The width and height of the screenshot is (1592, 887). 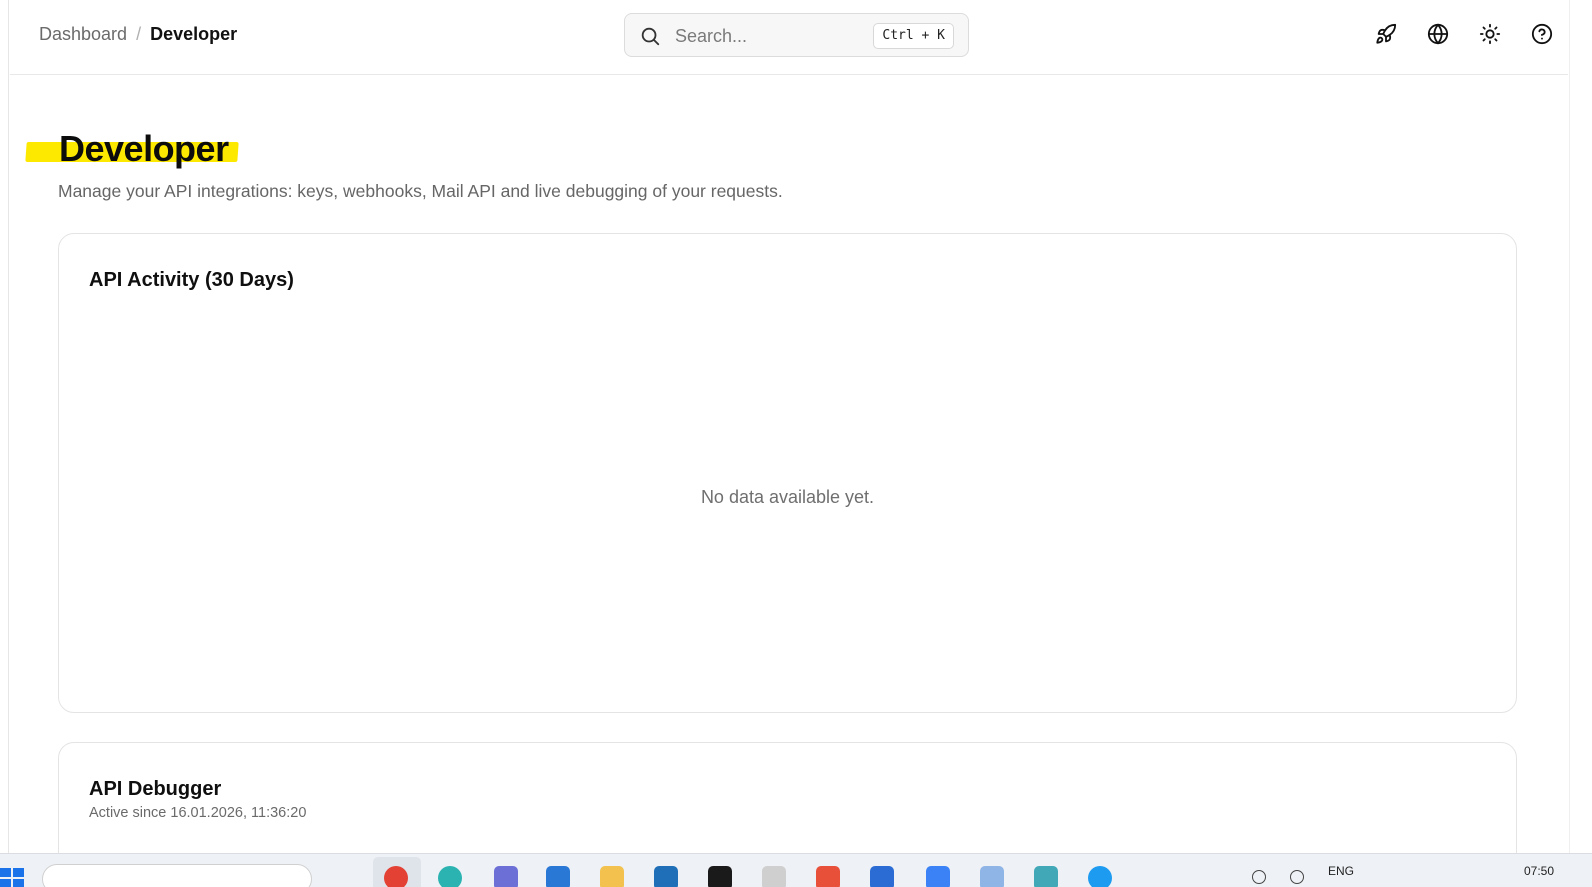 What do you see at coordinates (1580, 433) in the screenshot?
I see `scrollbar` at bounding box center [1580, 433].